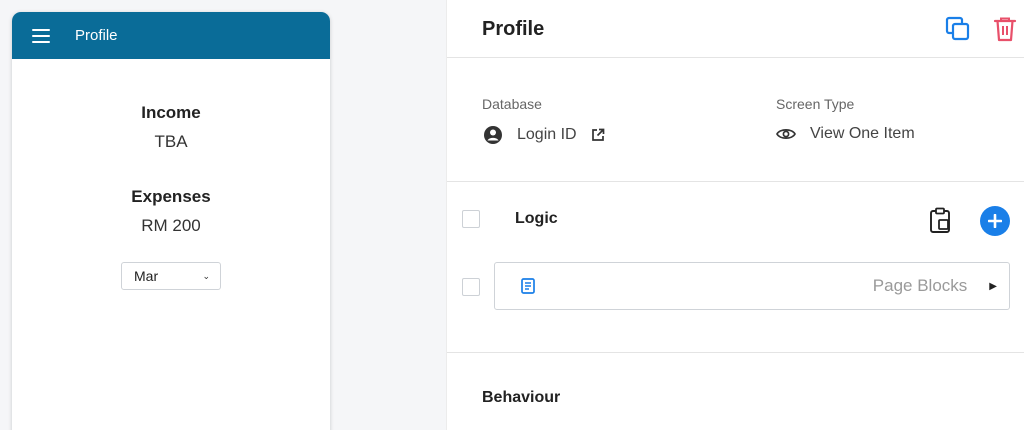  What do you see at coordinates (493, 135) in the screenshot?
I see `account-circle-icon` at bounding box center [493, 135].